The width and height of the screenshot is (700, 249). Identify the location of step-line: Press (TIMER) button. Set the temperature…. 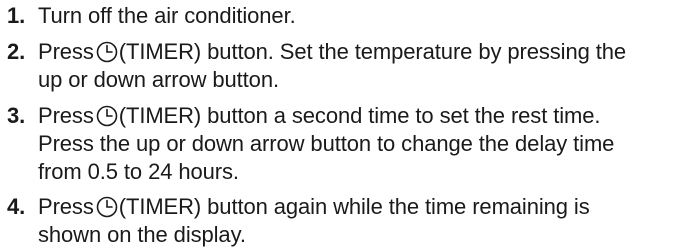
(368, 52).